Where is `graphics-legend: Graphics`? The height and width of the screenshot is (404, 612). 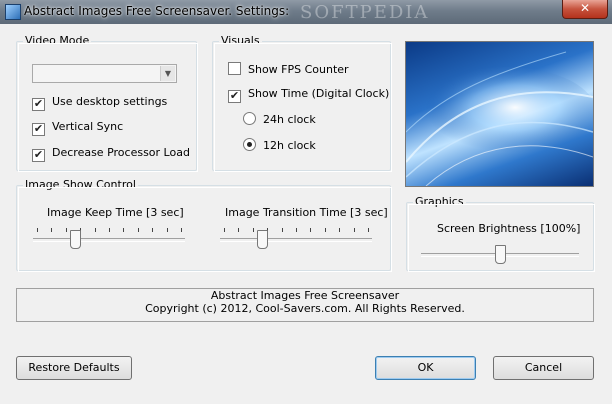 graphics-legend: Graphics is located at coordinates (439, 201).